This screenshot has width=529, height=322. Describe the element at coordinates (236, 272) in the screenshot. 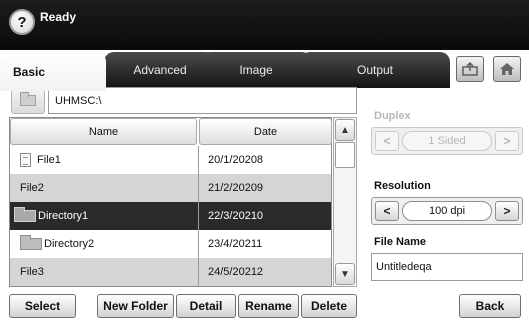

I see `item-date: 24/5/20212` at that location.